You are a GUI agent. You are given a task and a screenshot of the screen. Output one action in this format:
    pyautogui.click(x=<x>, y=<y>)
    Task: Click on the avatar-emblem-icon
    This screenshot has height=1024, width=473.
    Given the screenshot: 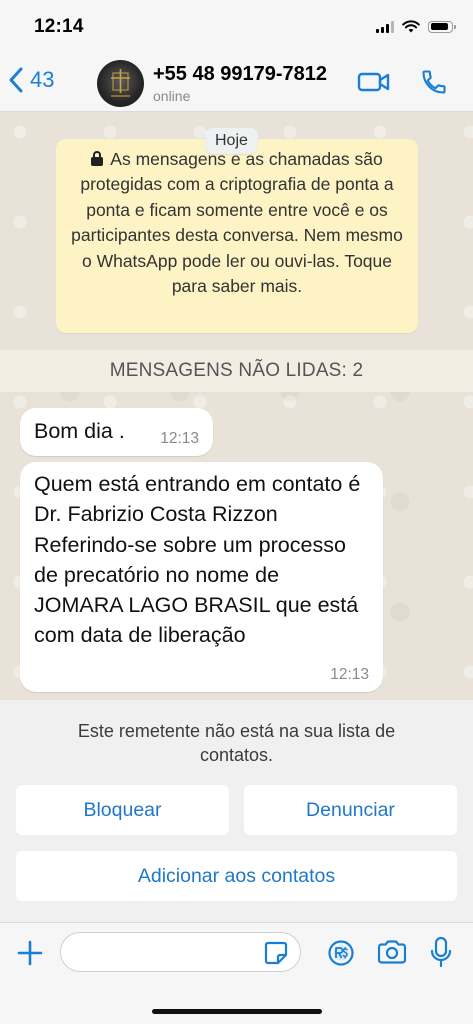 What is the action you would take?
    pyautogui.click(x=120, y=83)
    